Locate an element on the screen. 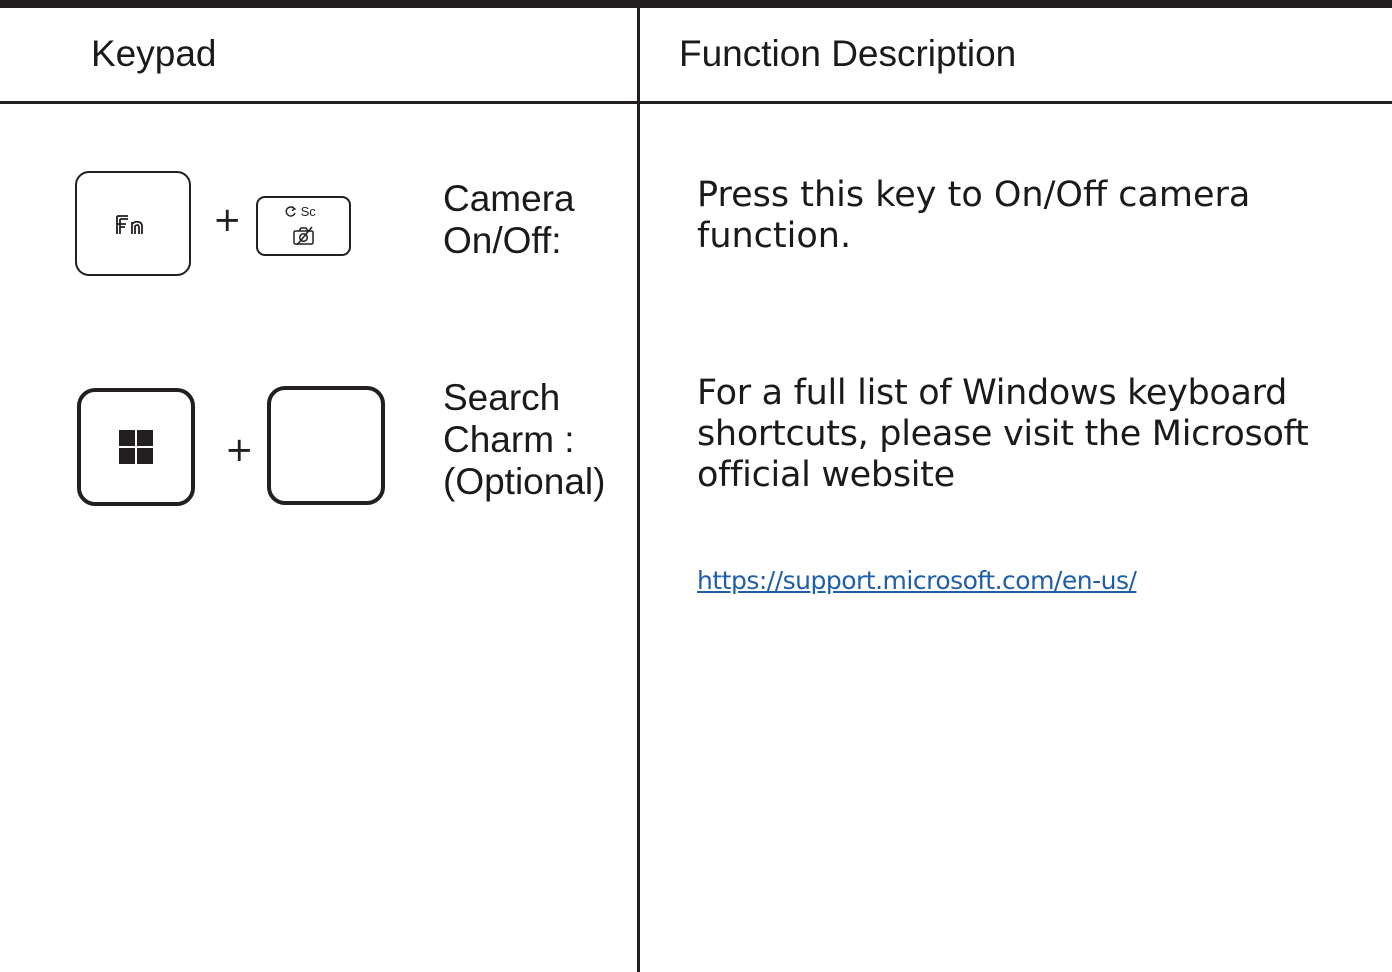 Image resolution: width=1392 pixels, height=972 pixels. camera-on-off-label: Camera On/Off: is located at coordinates (509, 219).